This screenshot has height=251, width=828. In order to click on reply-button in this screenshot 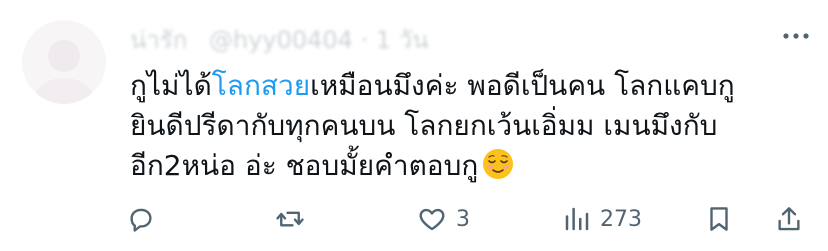, I will do `click(145, 219)`.